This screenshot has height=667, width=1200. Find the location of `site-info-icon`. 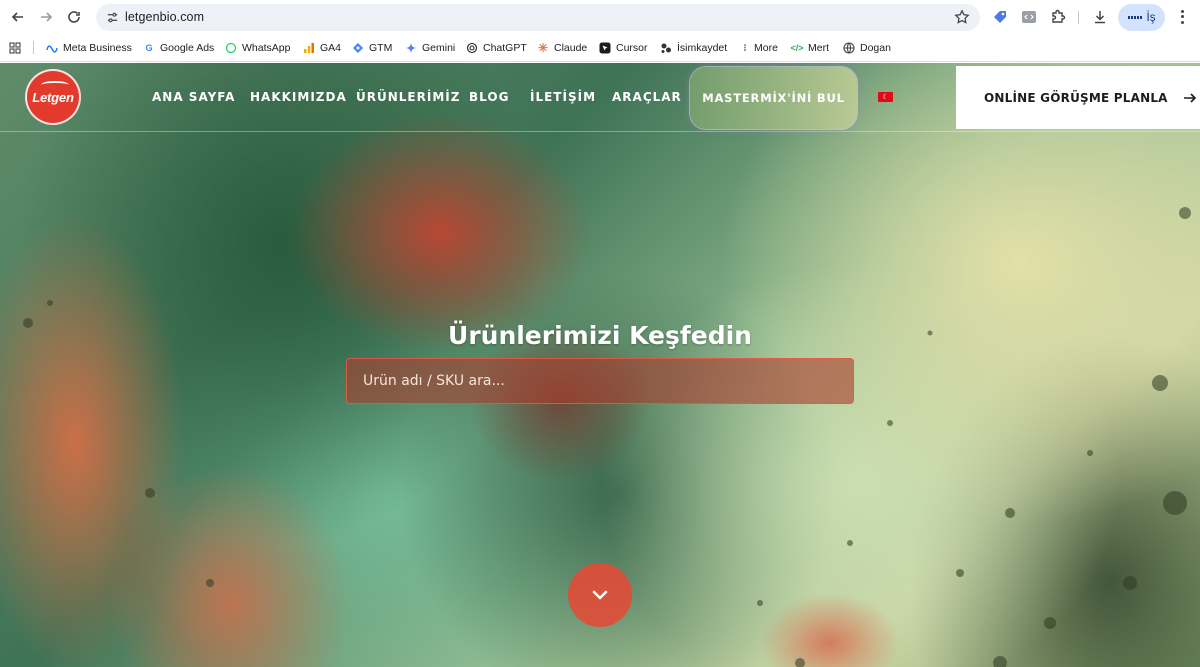

site-info-icon is located at coordinates (112, 17).